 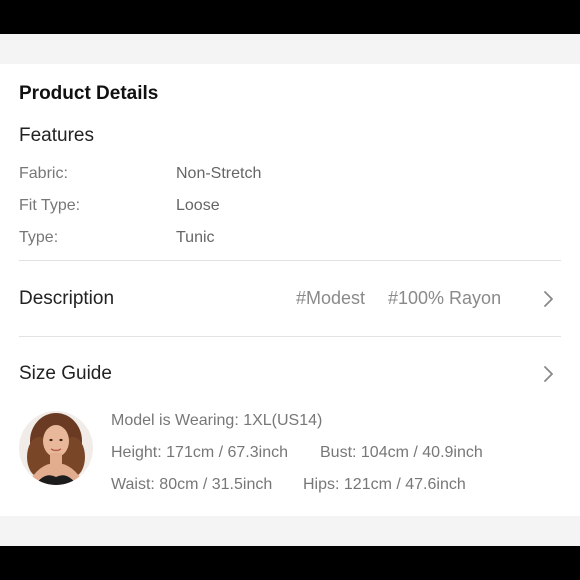 I want to click on tag-rayon: #100% Rayon, so click(x=444, y=298).